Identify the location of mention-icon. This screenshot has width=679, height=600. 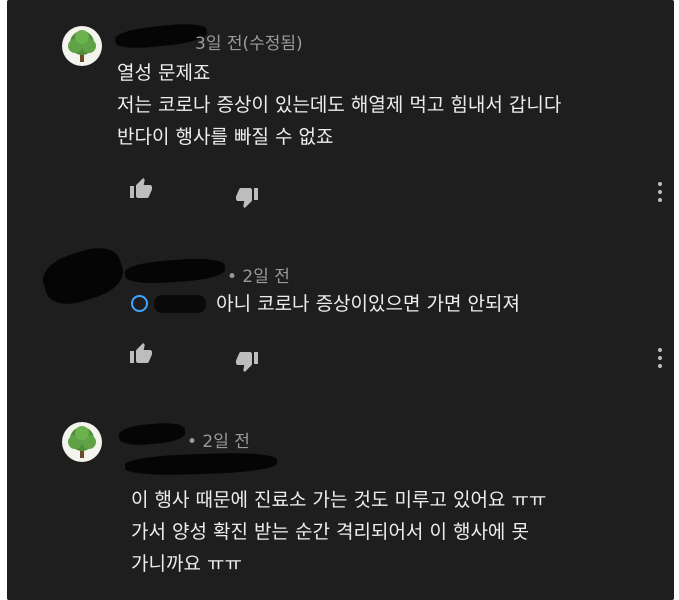
(139, 303).